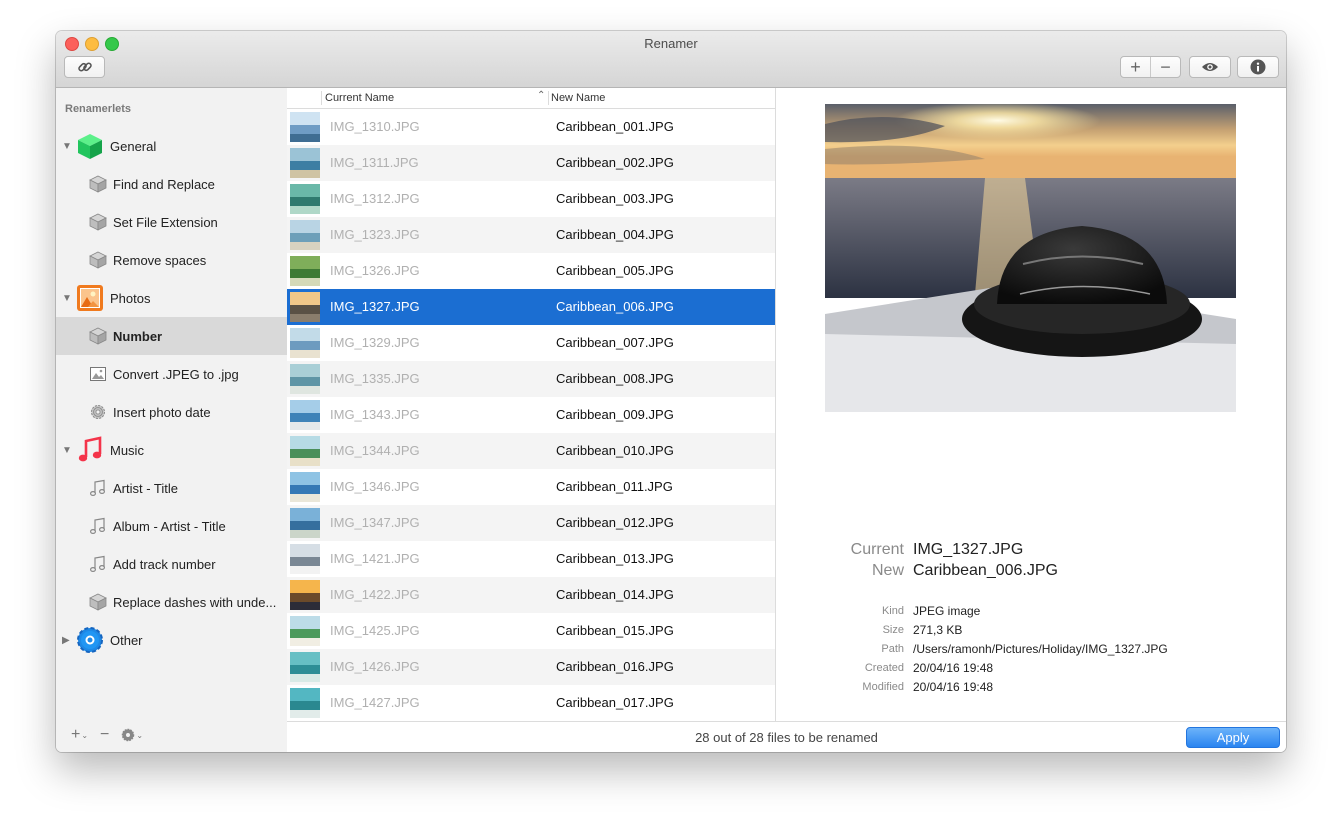 This screenshot has height=832, width=1342. I want to click on modified-label: Modified, so click(883, 687).